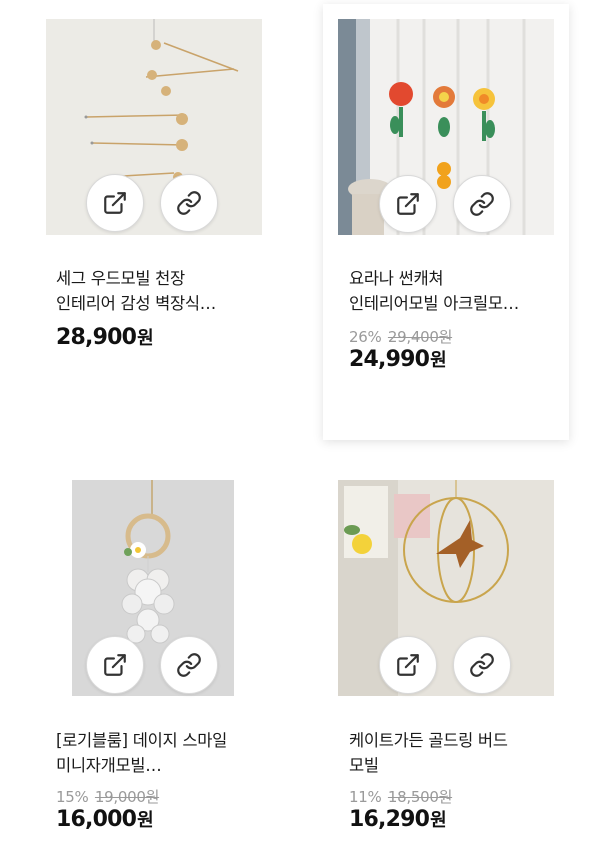 This screenshot has width=600, height=854. I want to click on product-title: 케이트가든 골드링 버드 모빌, so click(449, 753).